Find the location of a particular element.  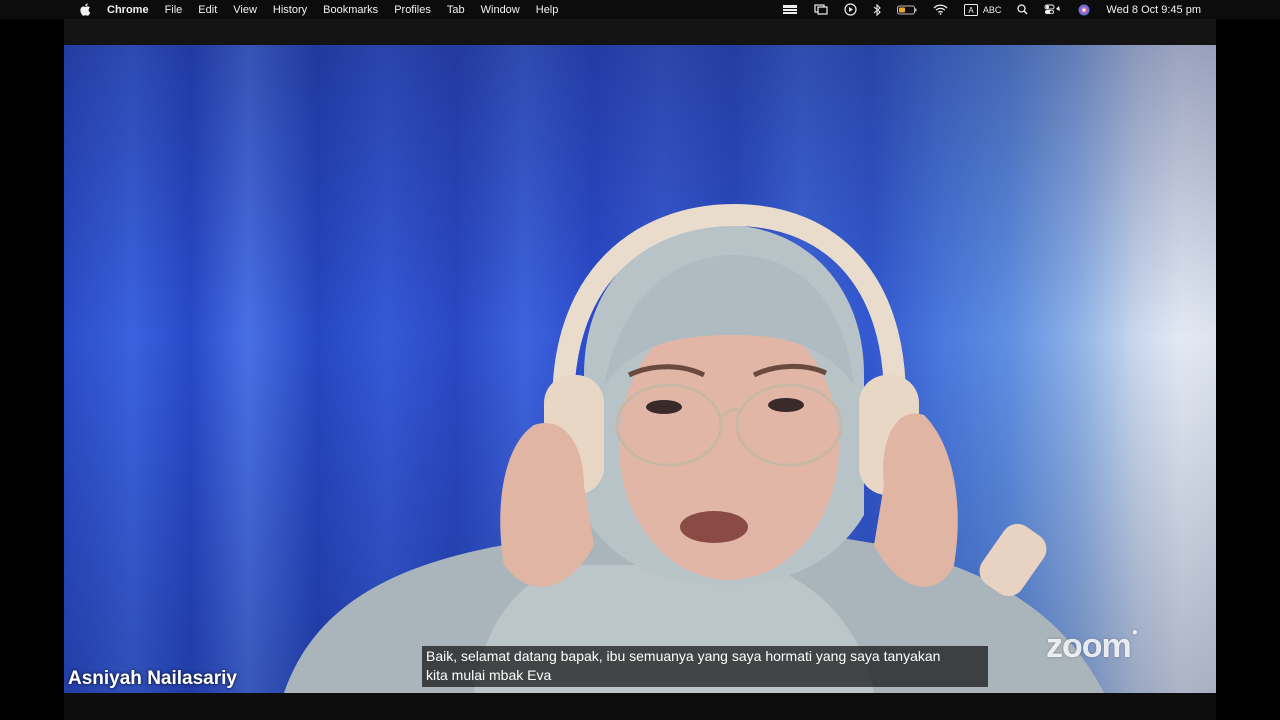

menu-app-name: Chrome is located at coordinates (128, 10).